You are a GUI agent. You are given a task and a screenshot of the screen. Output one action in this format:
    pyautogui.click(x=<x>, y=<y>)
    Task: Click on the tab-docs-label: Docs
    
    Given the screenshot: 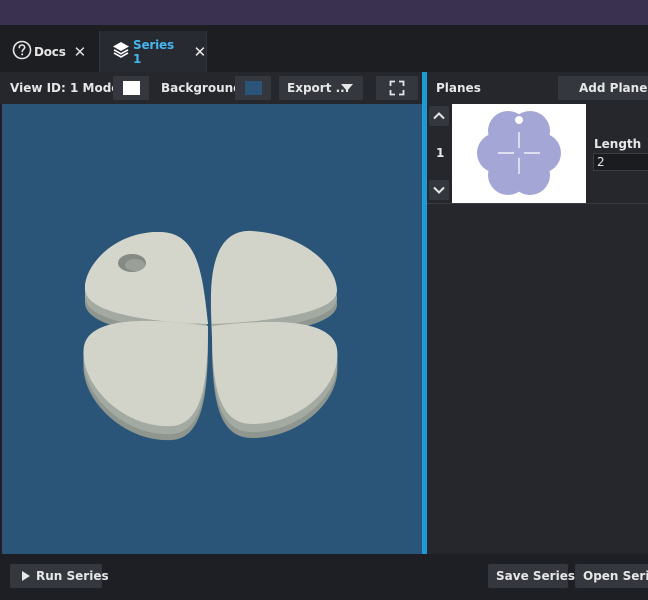 What is the action you would take?
    pyautogui.click(x=50, y=51)
    